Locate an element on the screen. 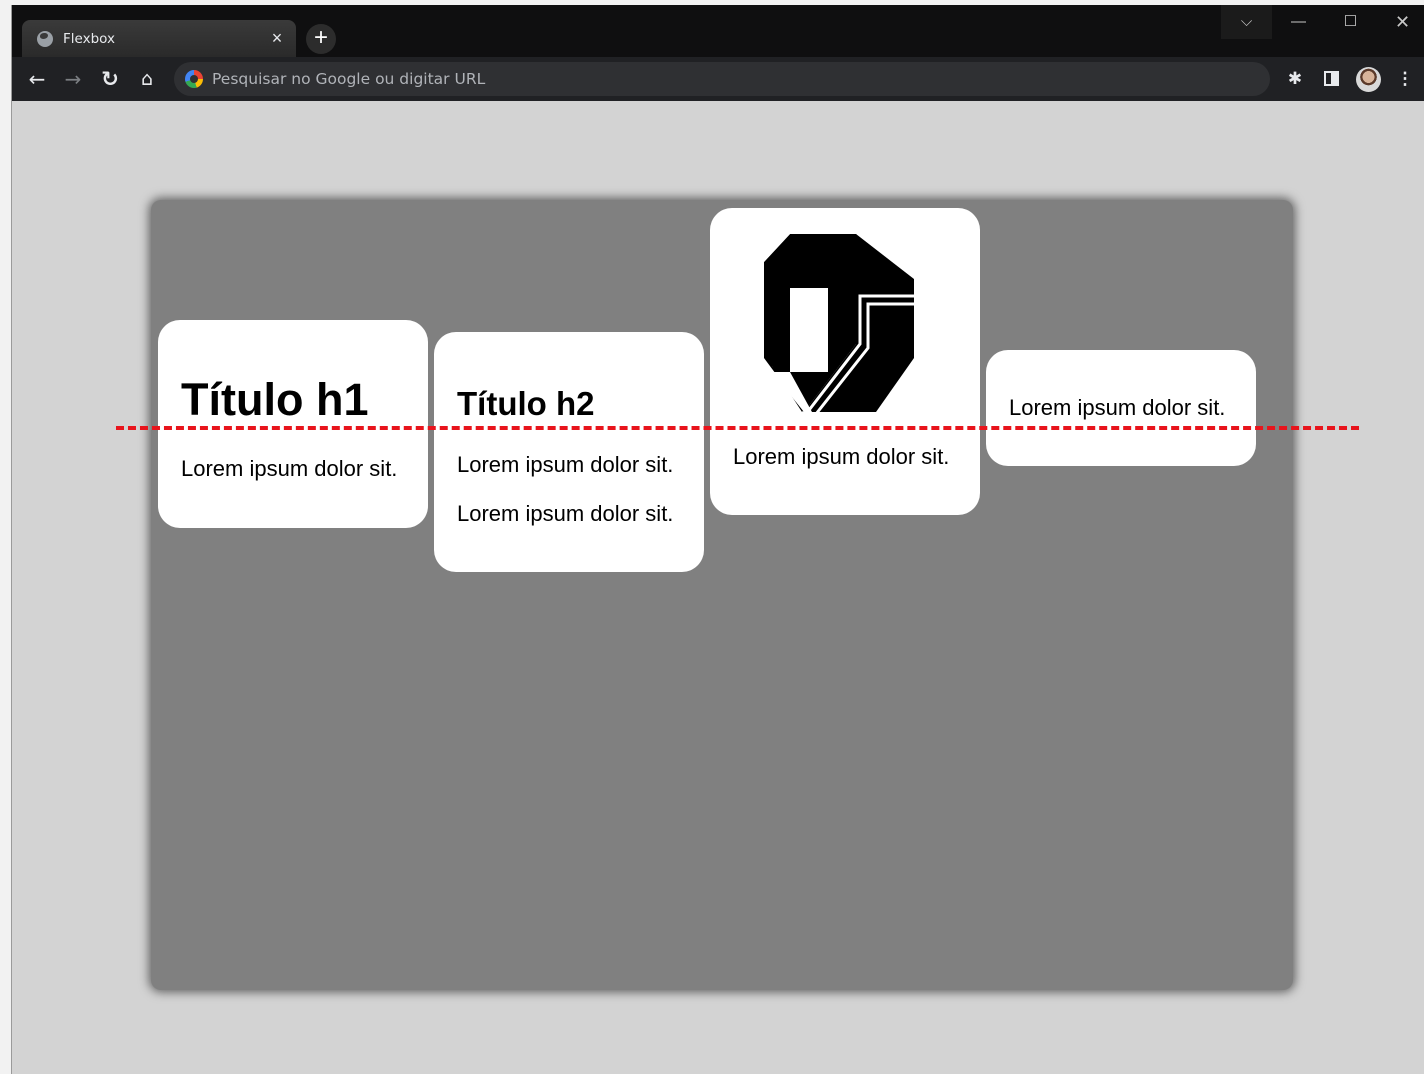 The image size is (1424, 1074). card-text-only: Lorem ipsum dolor sit. is located at coordinates (1121, 408).